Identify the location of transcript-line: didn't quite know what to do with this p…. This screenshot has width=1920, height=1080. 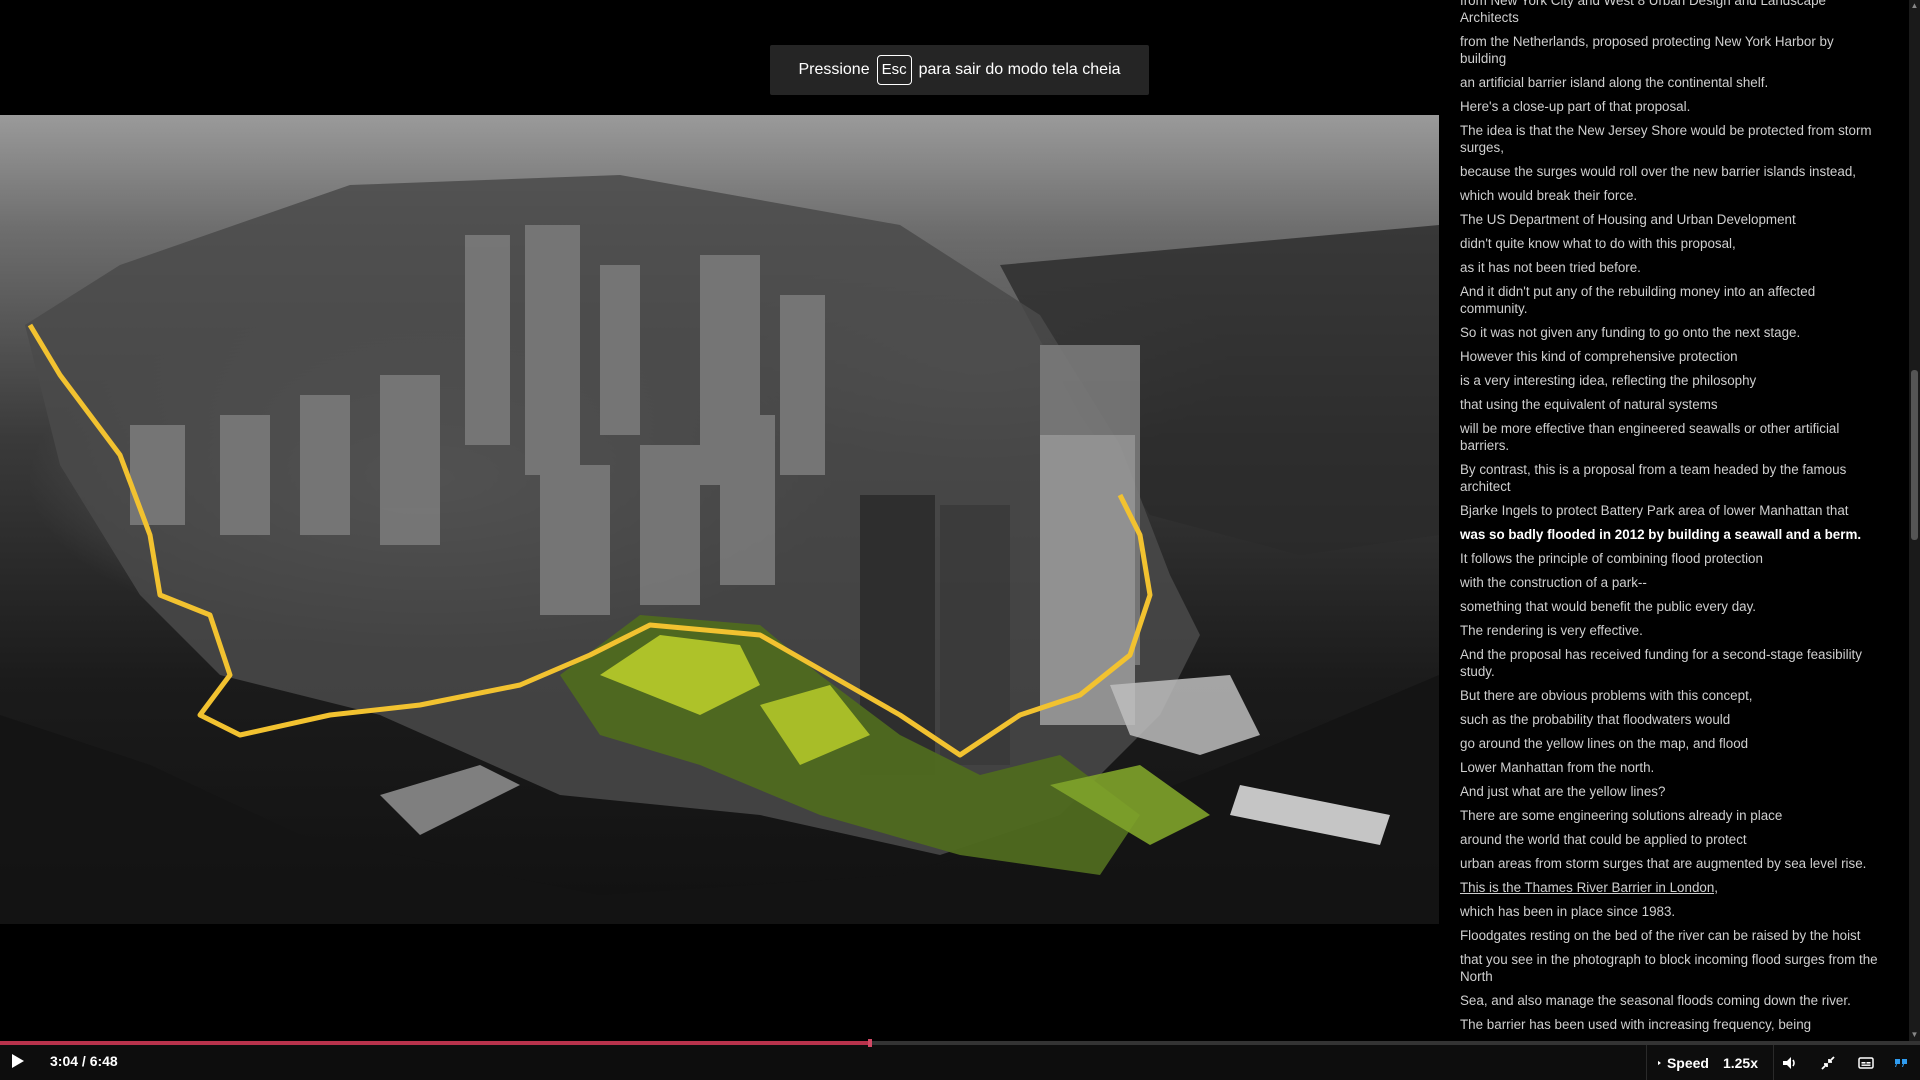
(1670, 243).